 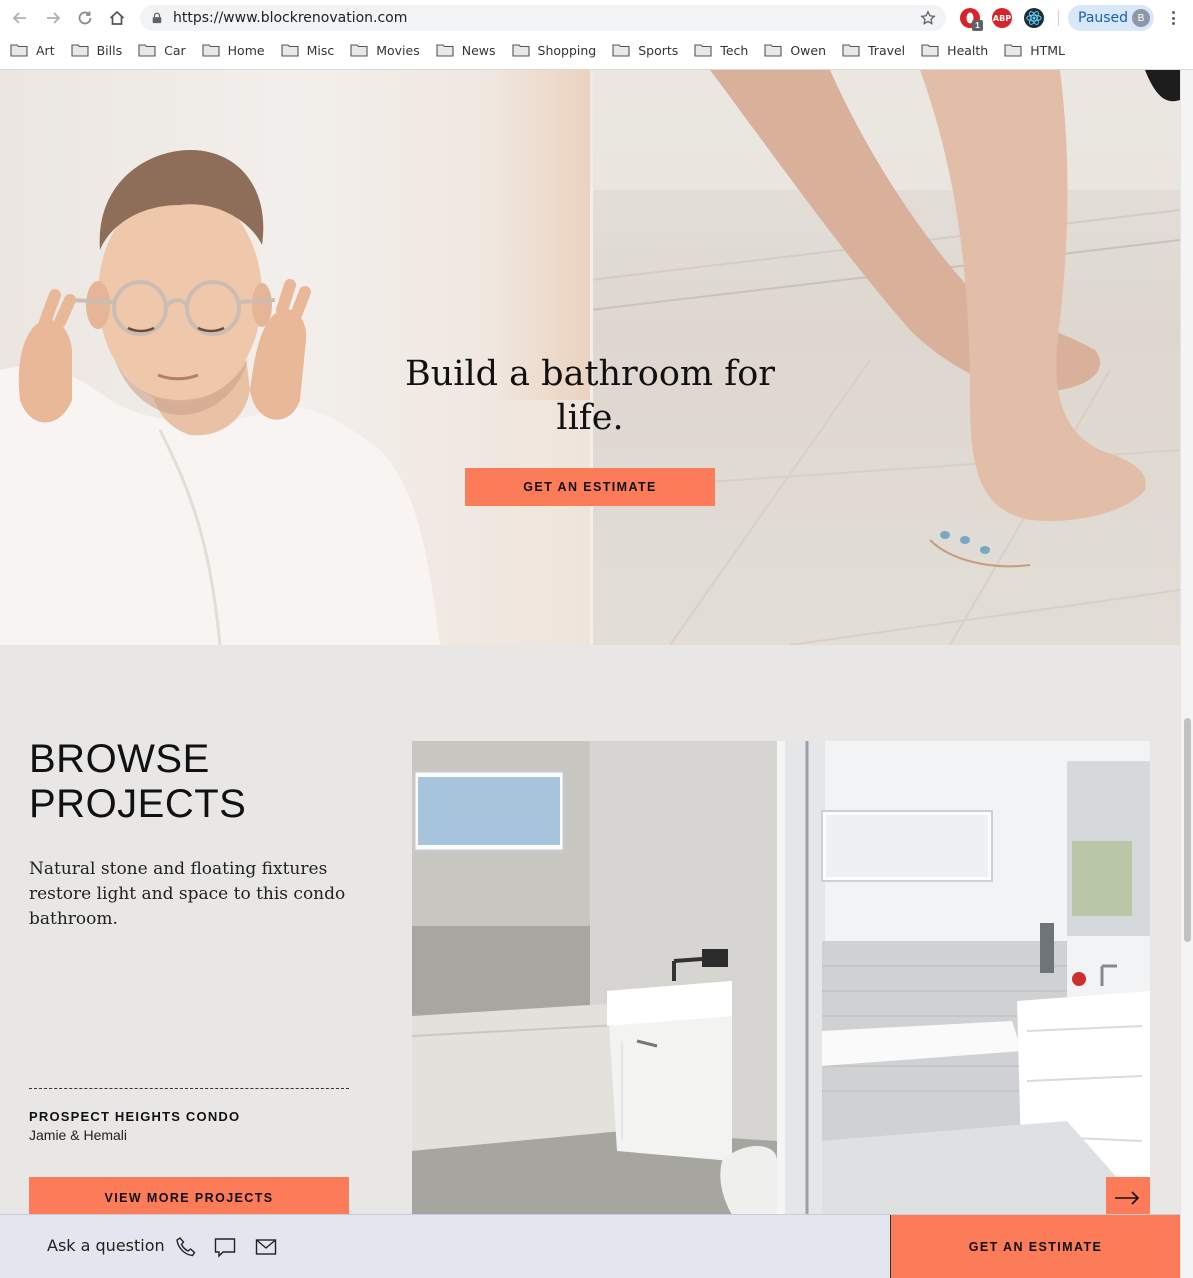 I want to click on profile-button: Paused B, so click(x=1111, y=18).